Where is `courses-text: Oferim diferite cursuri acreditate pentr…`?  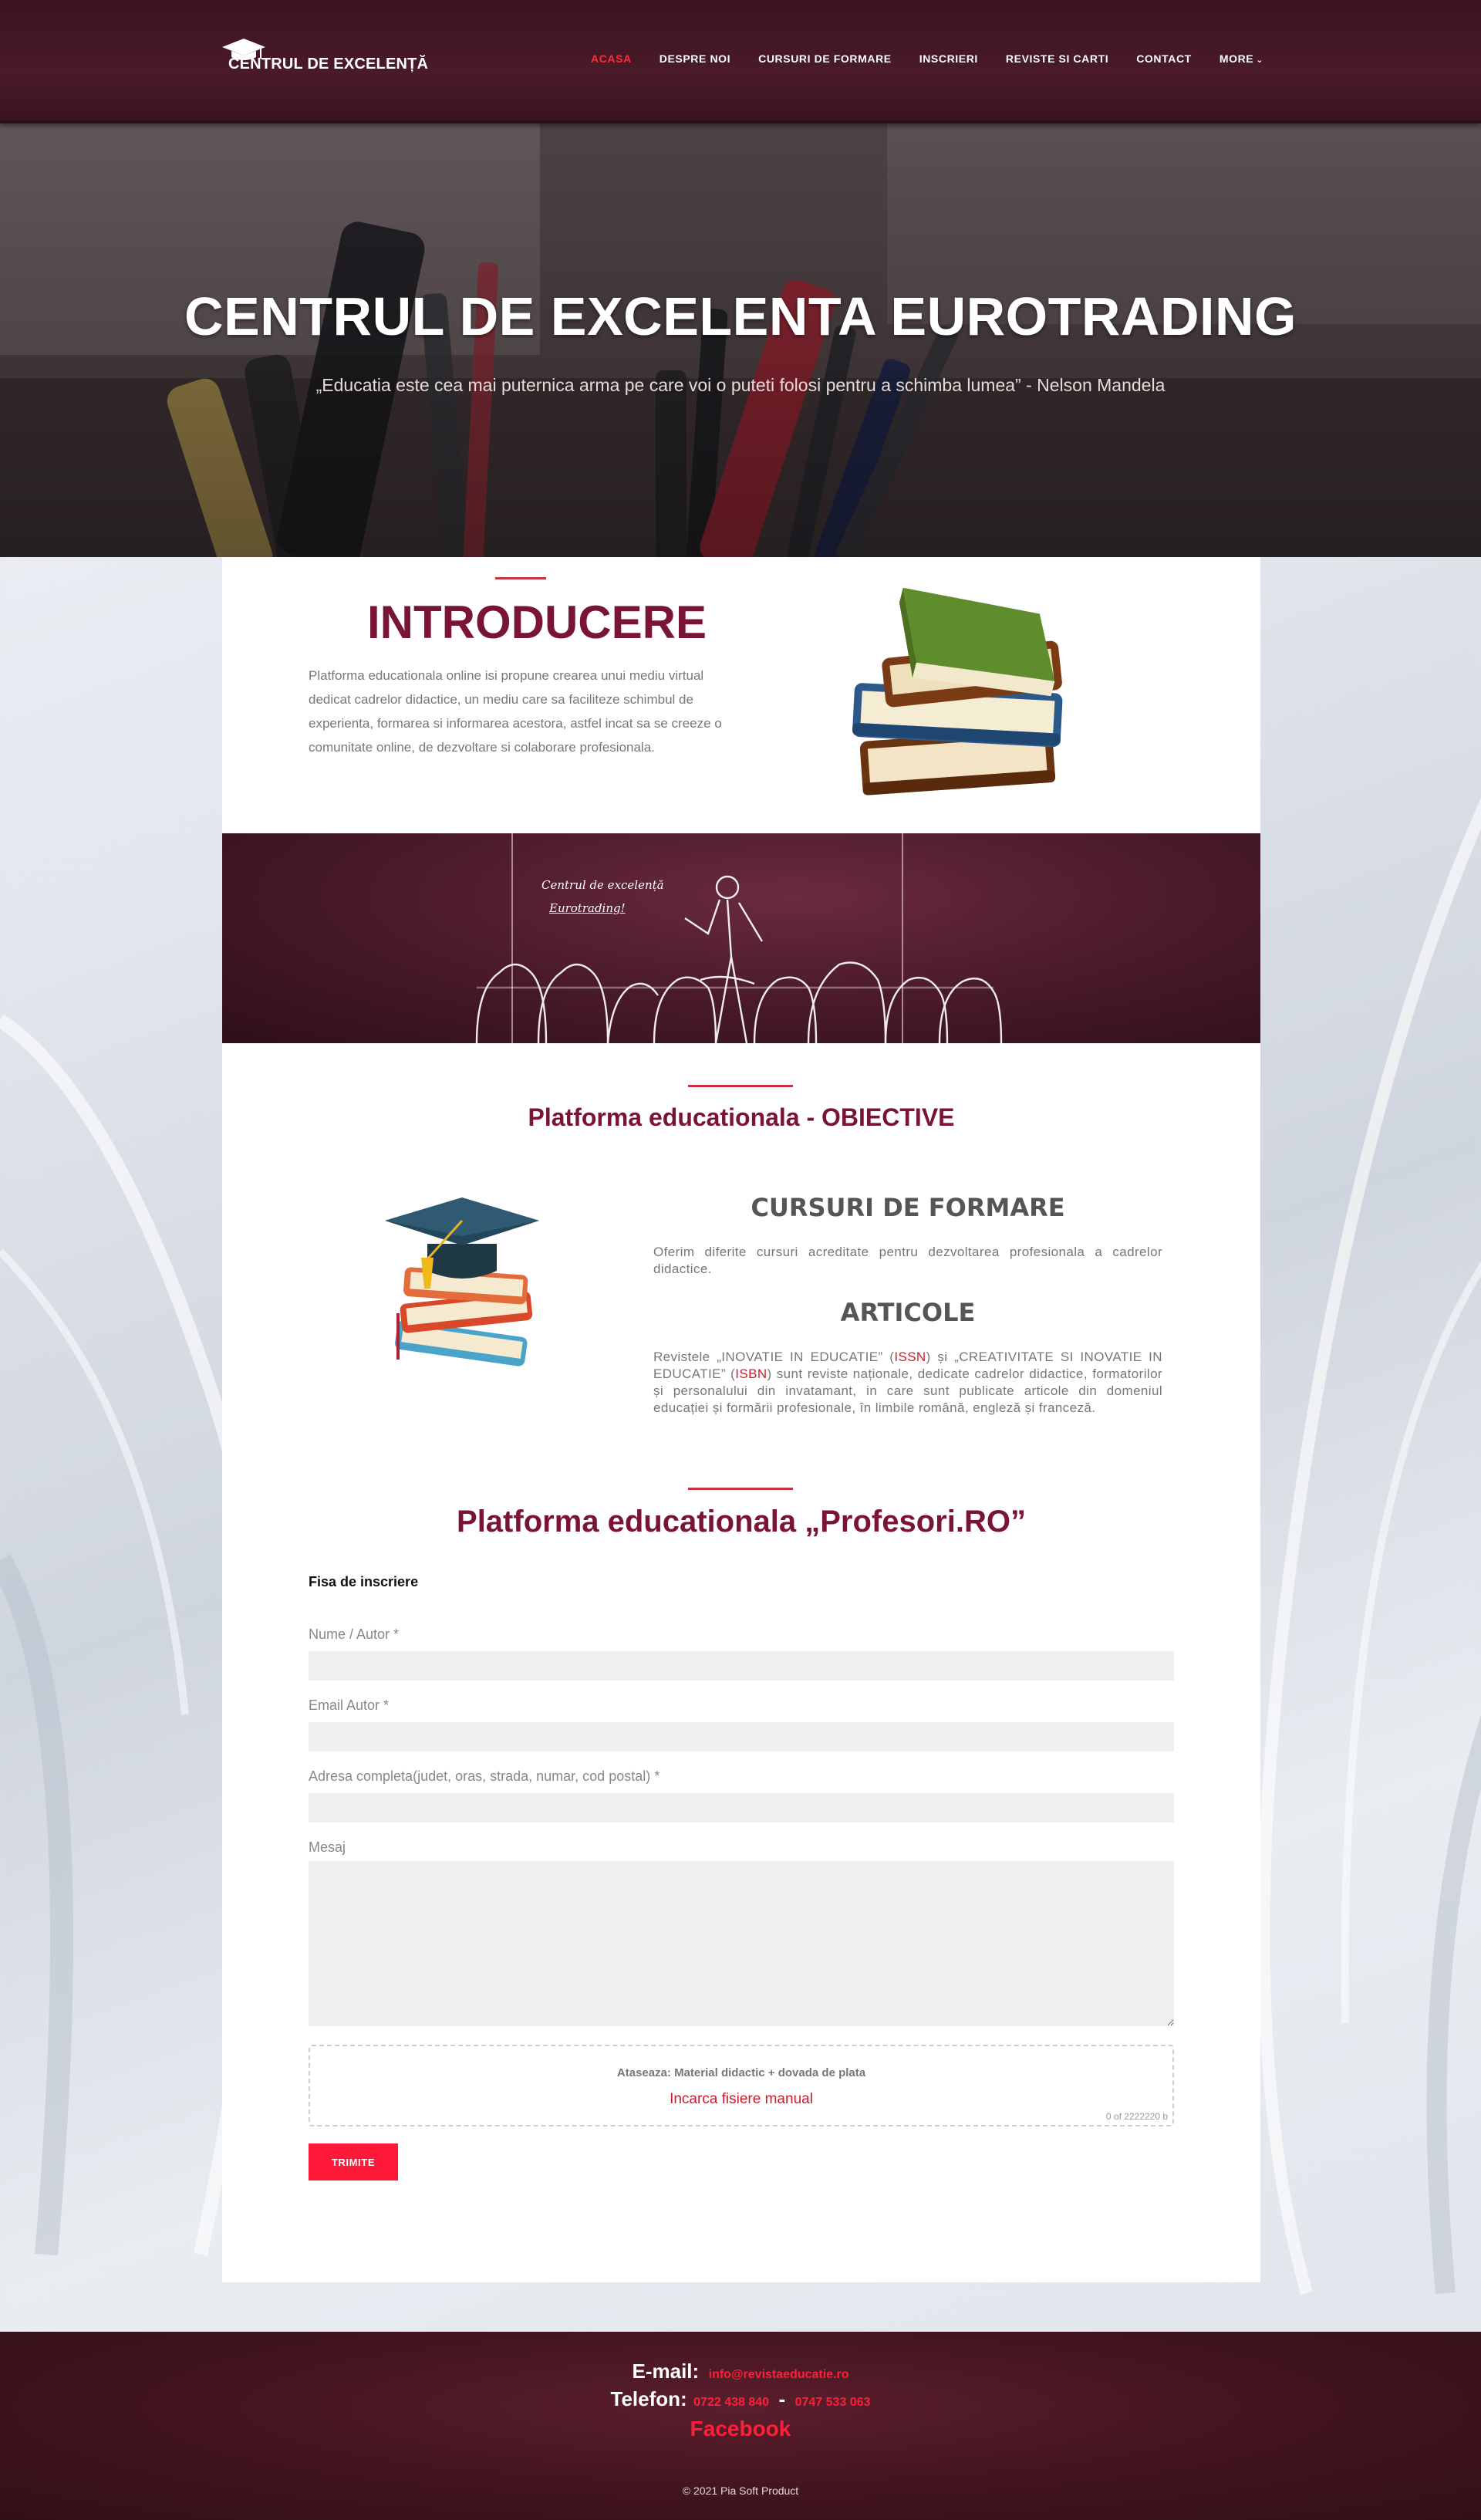
courses-text: Oferim diferite cursuri acreditate pentr… is located at coordinates (907, 1260).